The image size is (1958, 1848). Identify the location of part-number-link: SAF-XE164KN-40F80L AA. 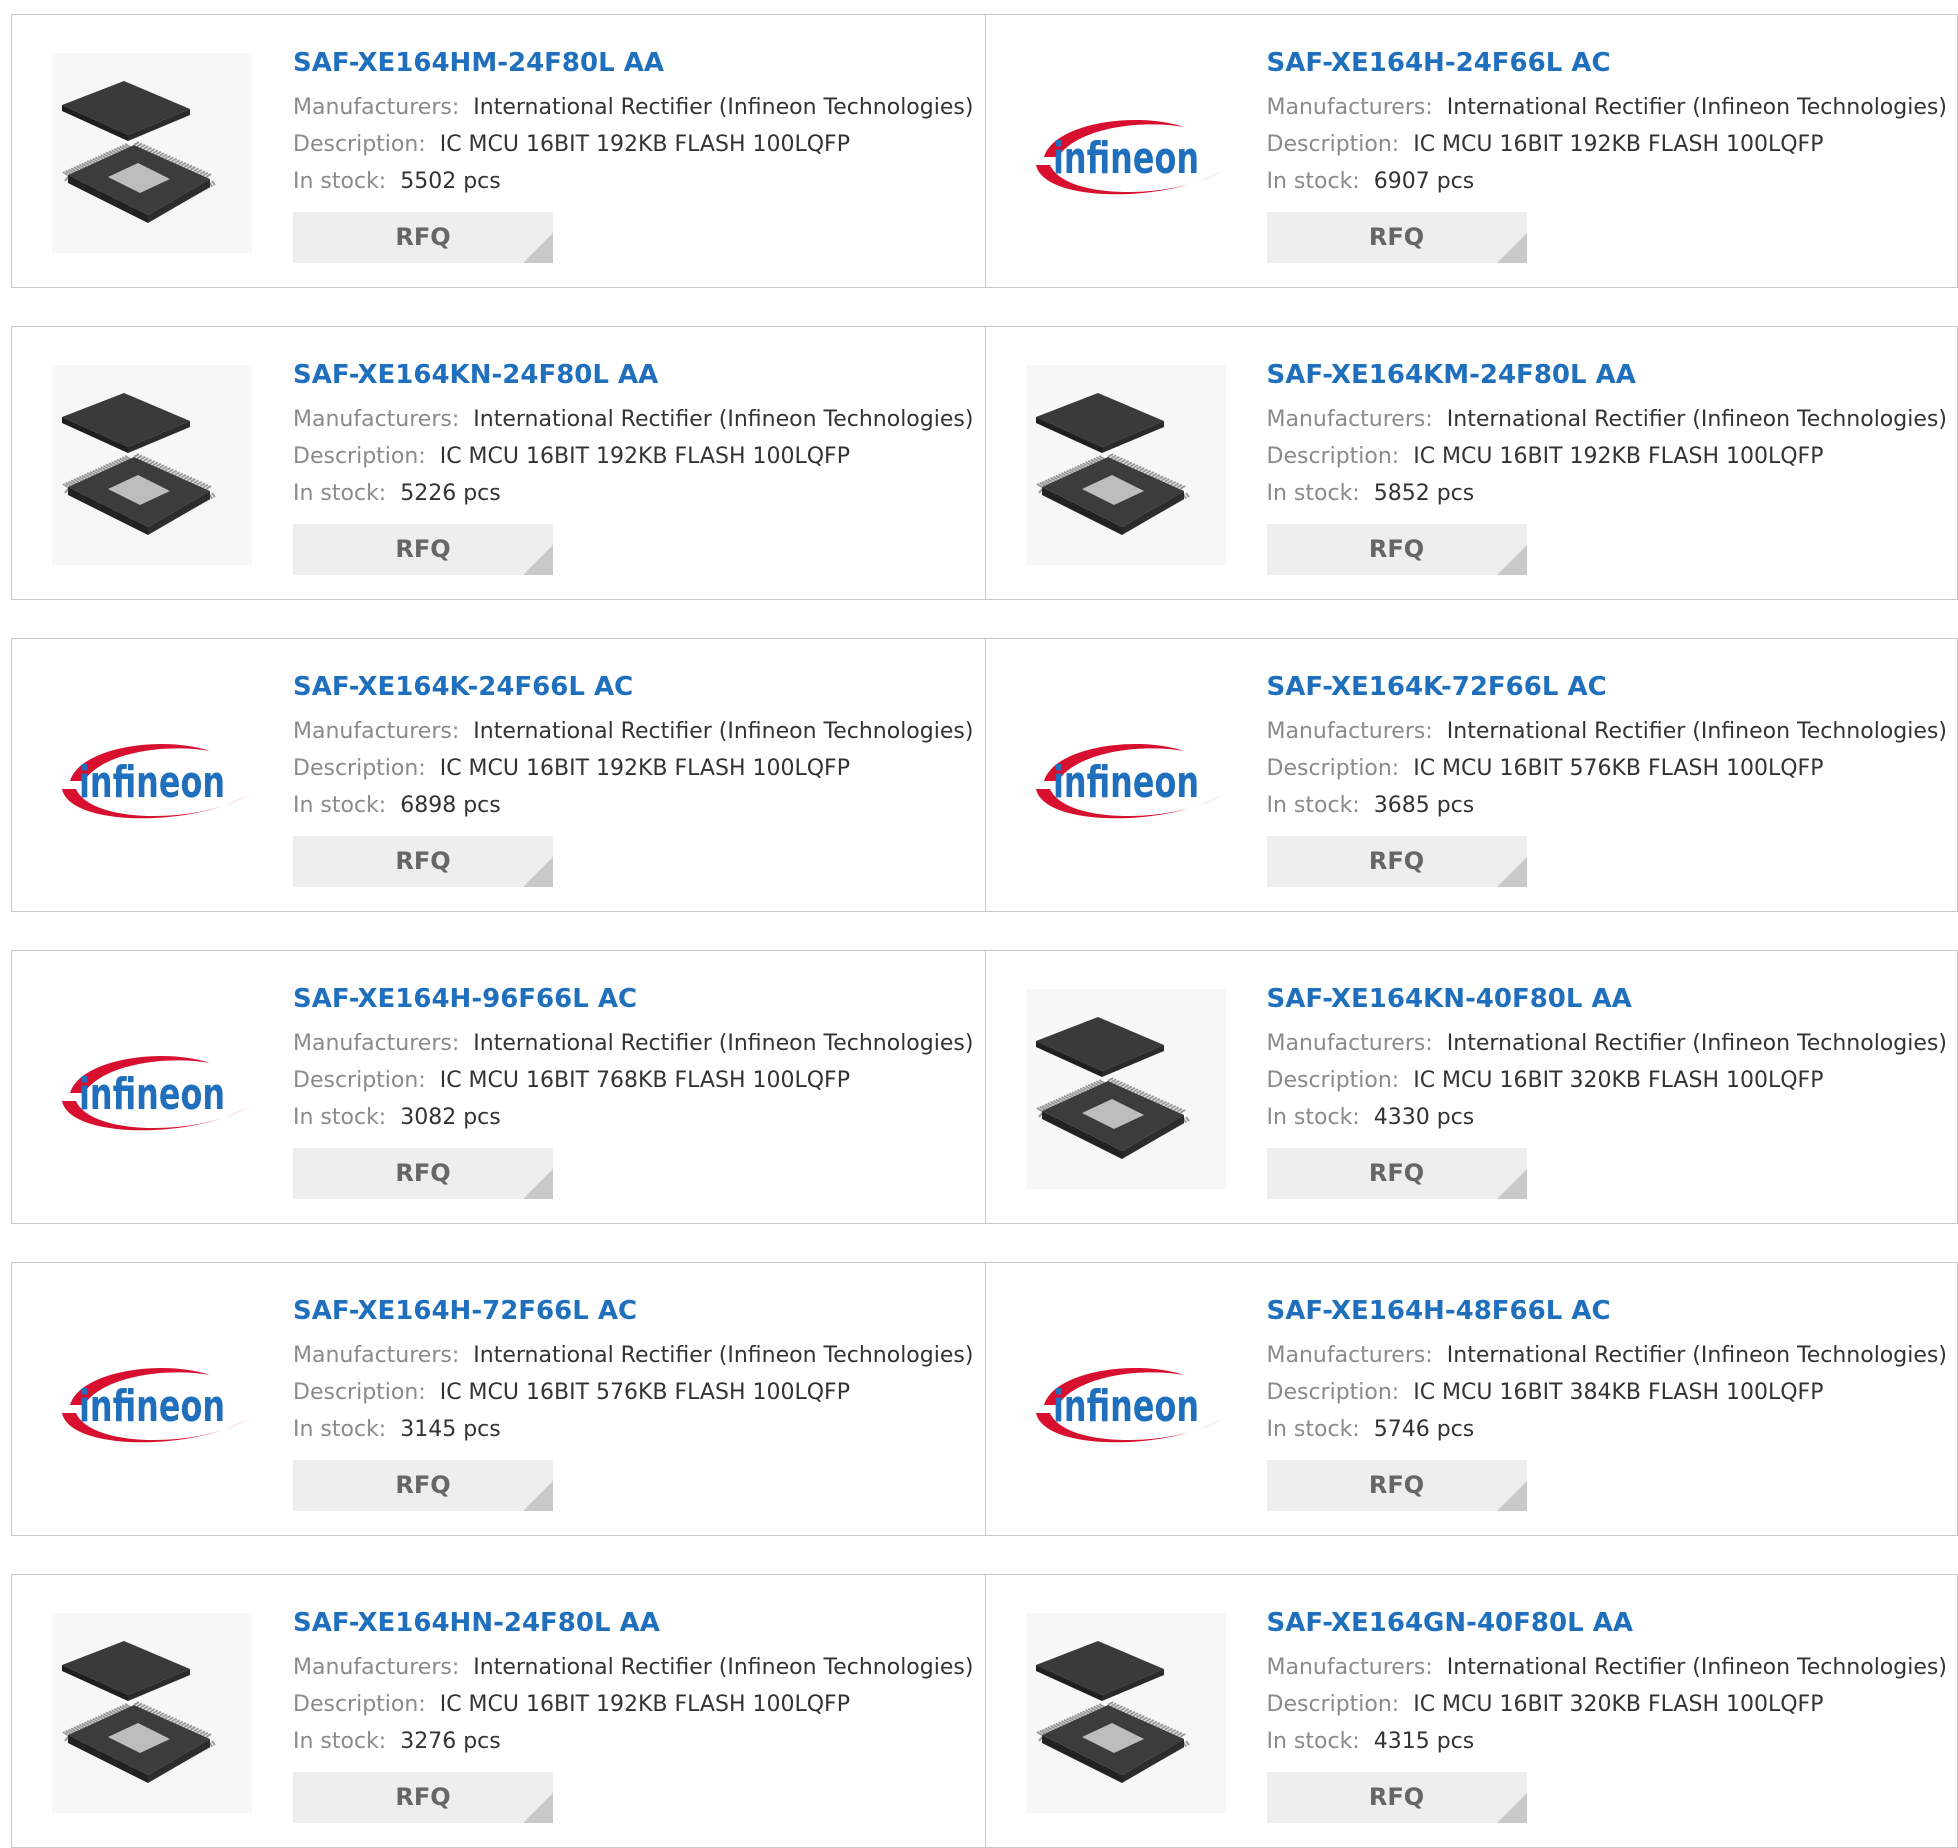
(1612, 999).